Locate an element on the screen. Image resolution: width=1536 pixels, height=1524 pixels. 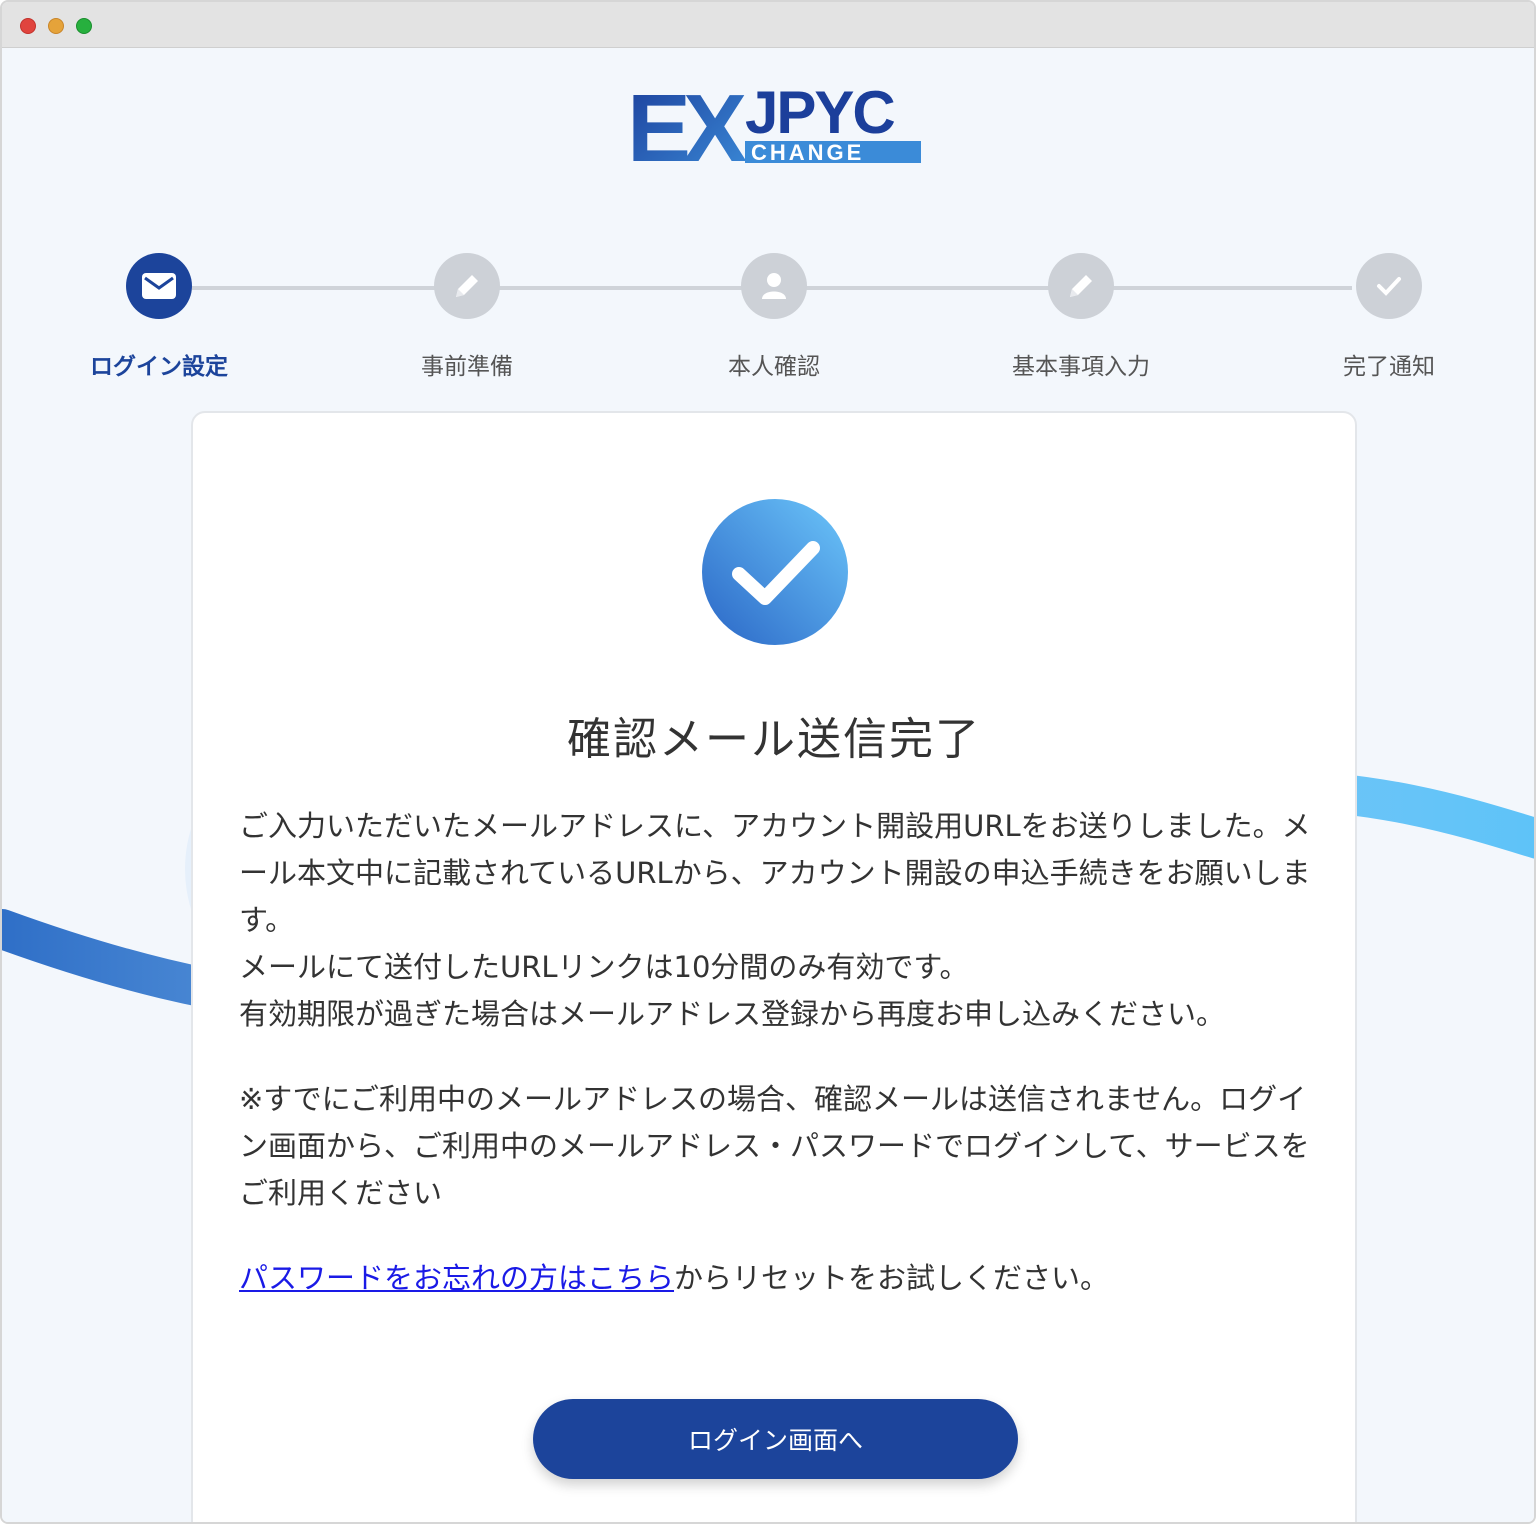
reset-line: パスワードをお忘れの方はこちらからリセットをお試しください。 is located at coordinates (779, 1278).